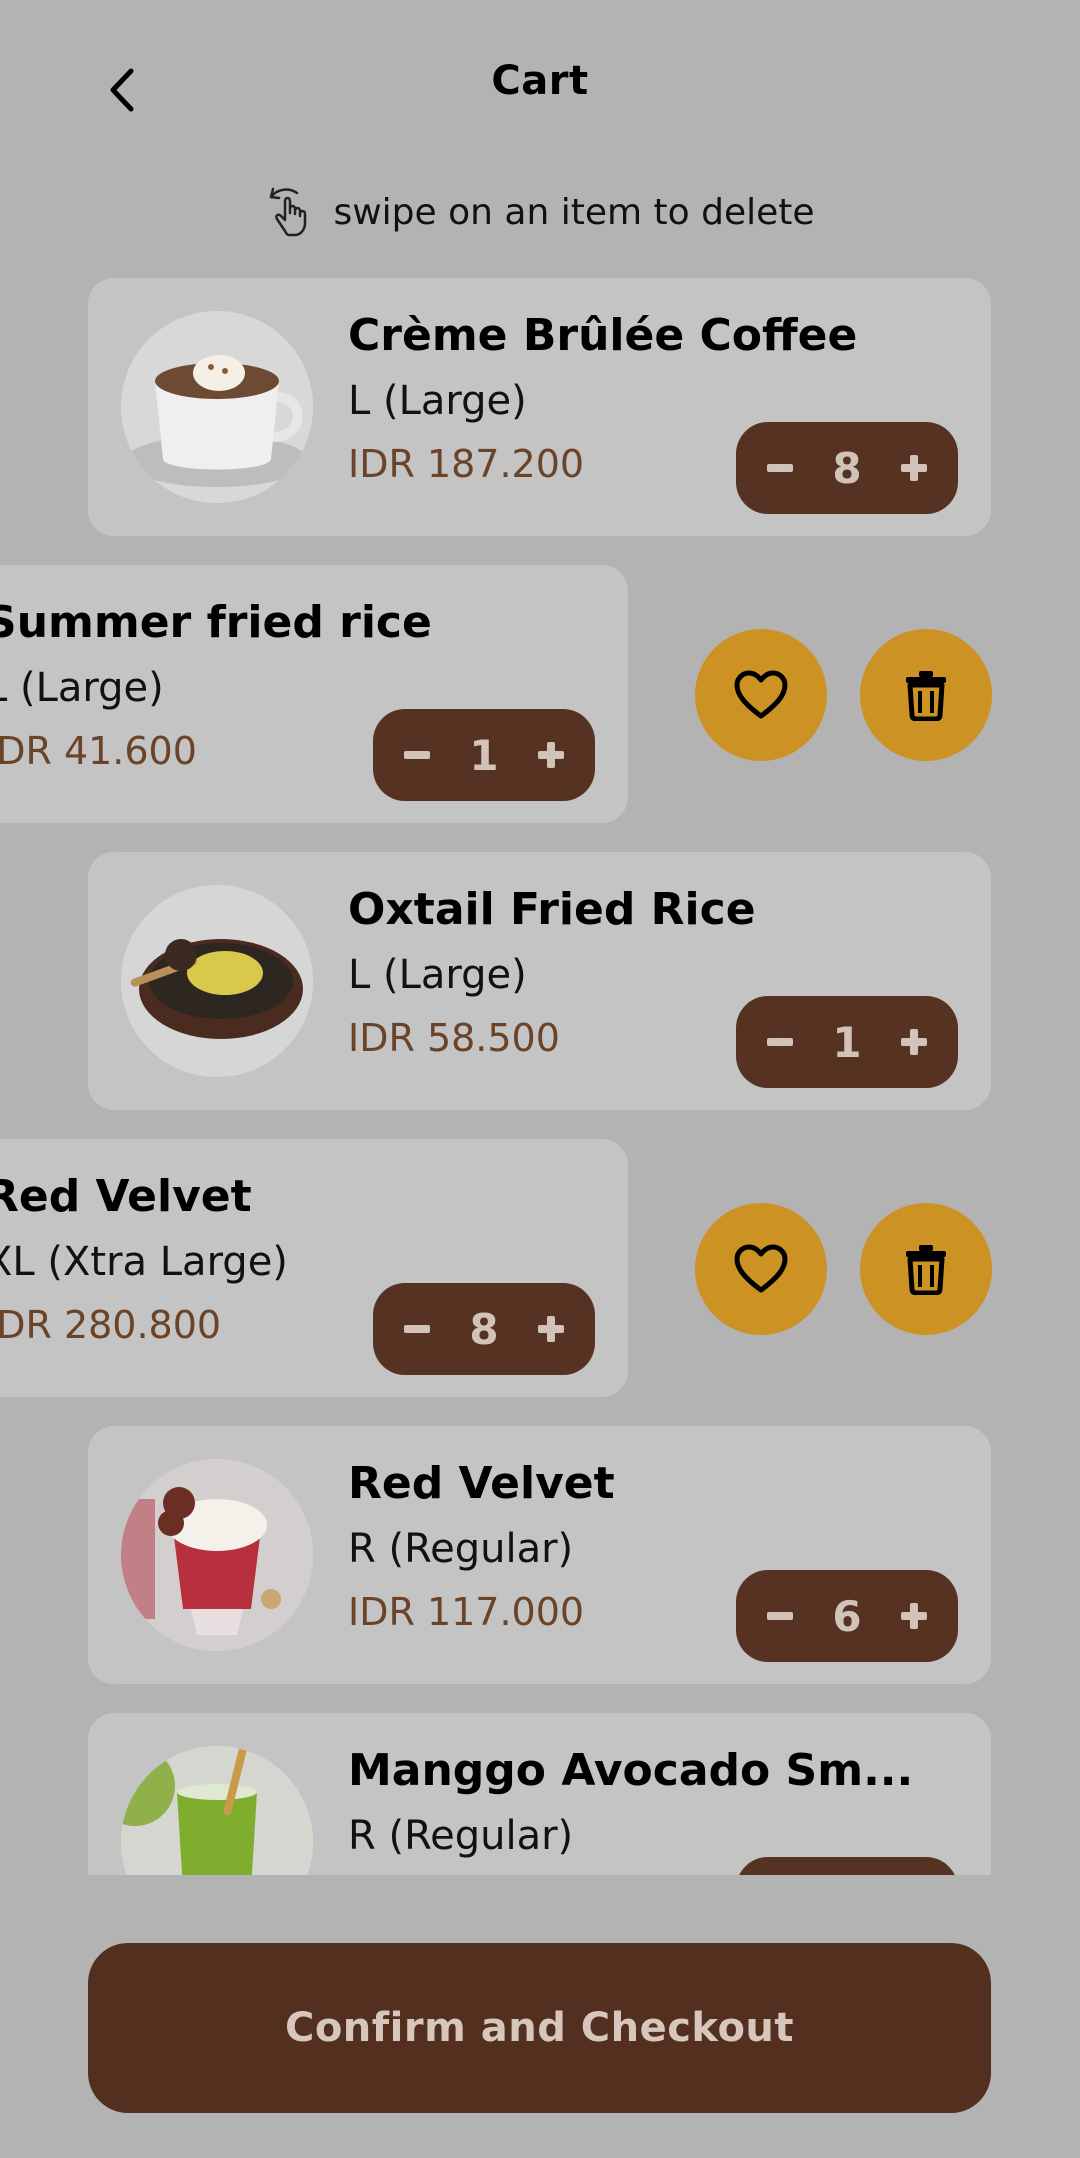 The width and height of the screenshot is (1080, 2158). What do you see at coordinates (466, 1612) in the screenshot?
I see `item-price: IDR 117.000` at bounding box center [466, 1612].